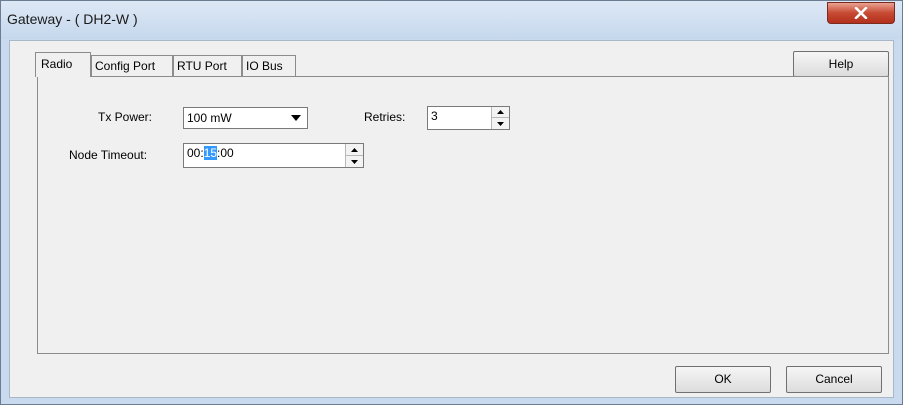 This screenshot has height=407, width=905. What do you see at coordinates (723, 379) in the screenshot?
I see `ok-button: OK` at bounding box center [723, 379].